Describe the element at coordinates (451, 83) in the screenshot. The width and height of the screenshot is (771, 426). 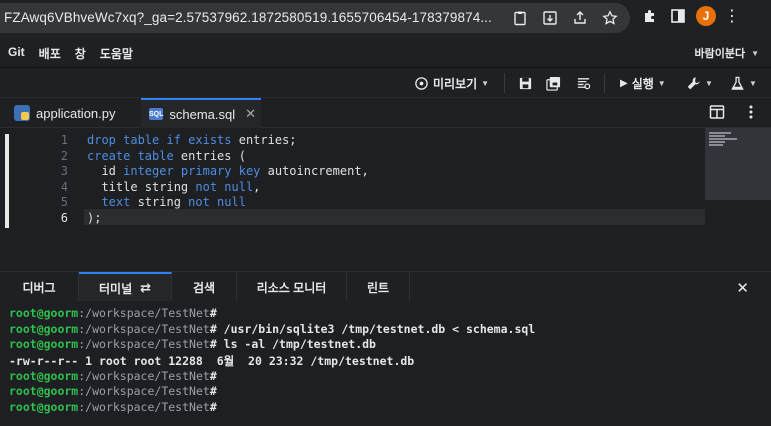
I see `preview-button: 미리보기 ▼` at that location.